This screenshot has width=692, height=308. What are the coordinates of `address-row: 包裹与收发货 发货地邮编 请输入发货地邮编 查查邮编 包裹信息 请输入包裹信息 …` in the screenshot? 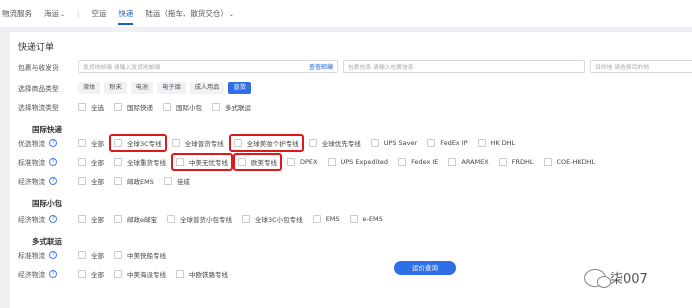 It's located at (355, 66).